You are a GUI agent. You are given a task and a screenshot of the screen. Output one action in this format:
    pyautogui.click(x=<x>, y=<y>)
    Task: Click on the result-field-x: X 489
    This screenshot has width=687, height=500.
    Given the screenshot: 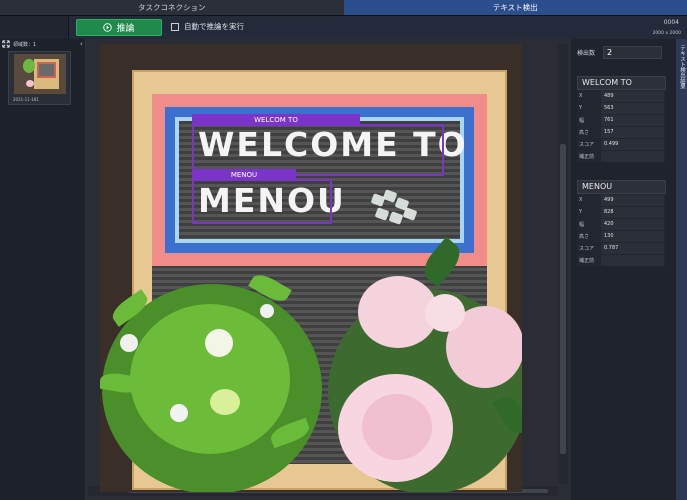 What is the action you would take?
    pyautogui.click(x=621, y=96)
    